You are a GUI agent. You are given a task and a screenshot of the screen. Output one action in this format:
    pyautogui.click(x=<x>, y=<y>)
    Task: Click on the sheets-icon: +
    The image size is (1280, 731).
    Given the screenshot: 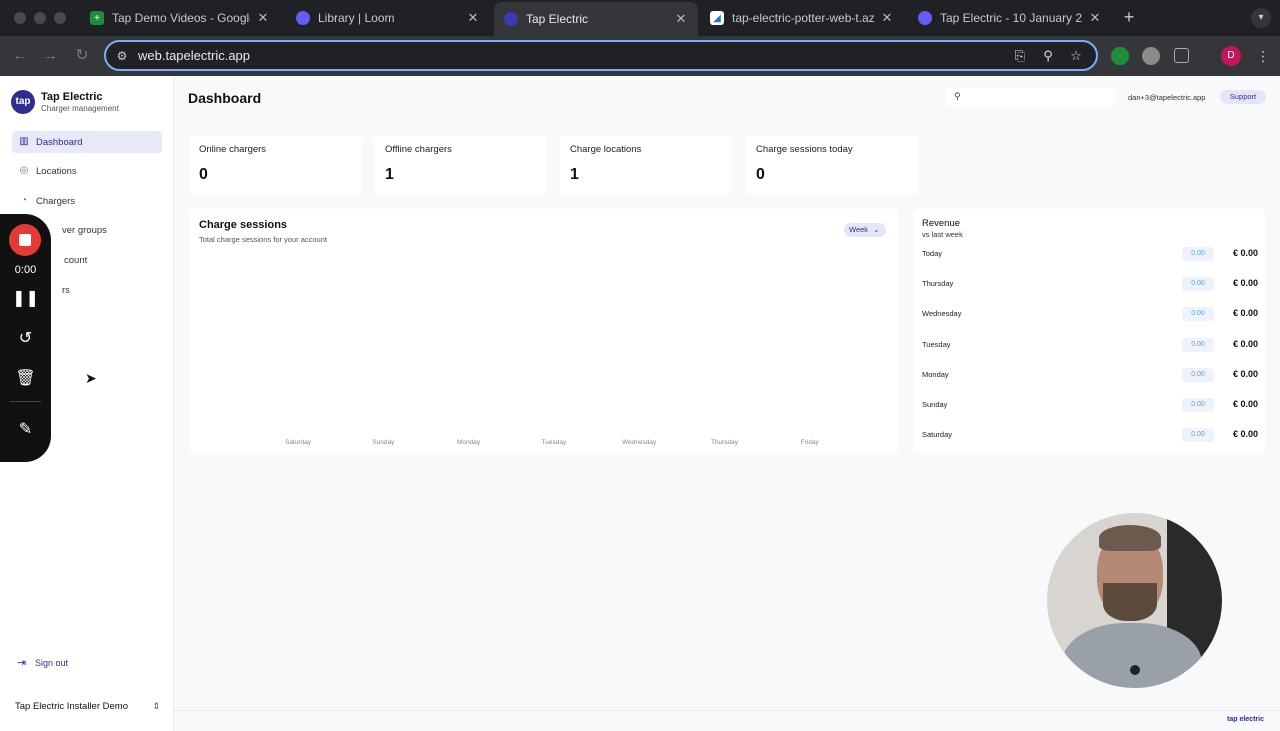 What is the action you would take?
    pyautogui.click(x=97, y=18)
    